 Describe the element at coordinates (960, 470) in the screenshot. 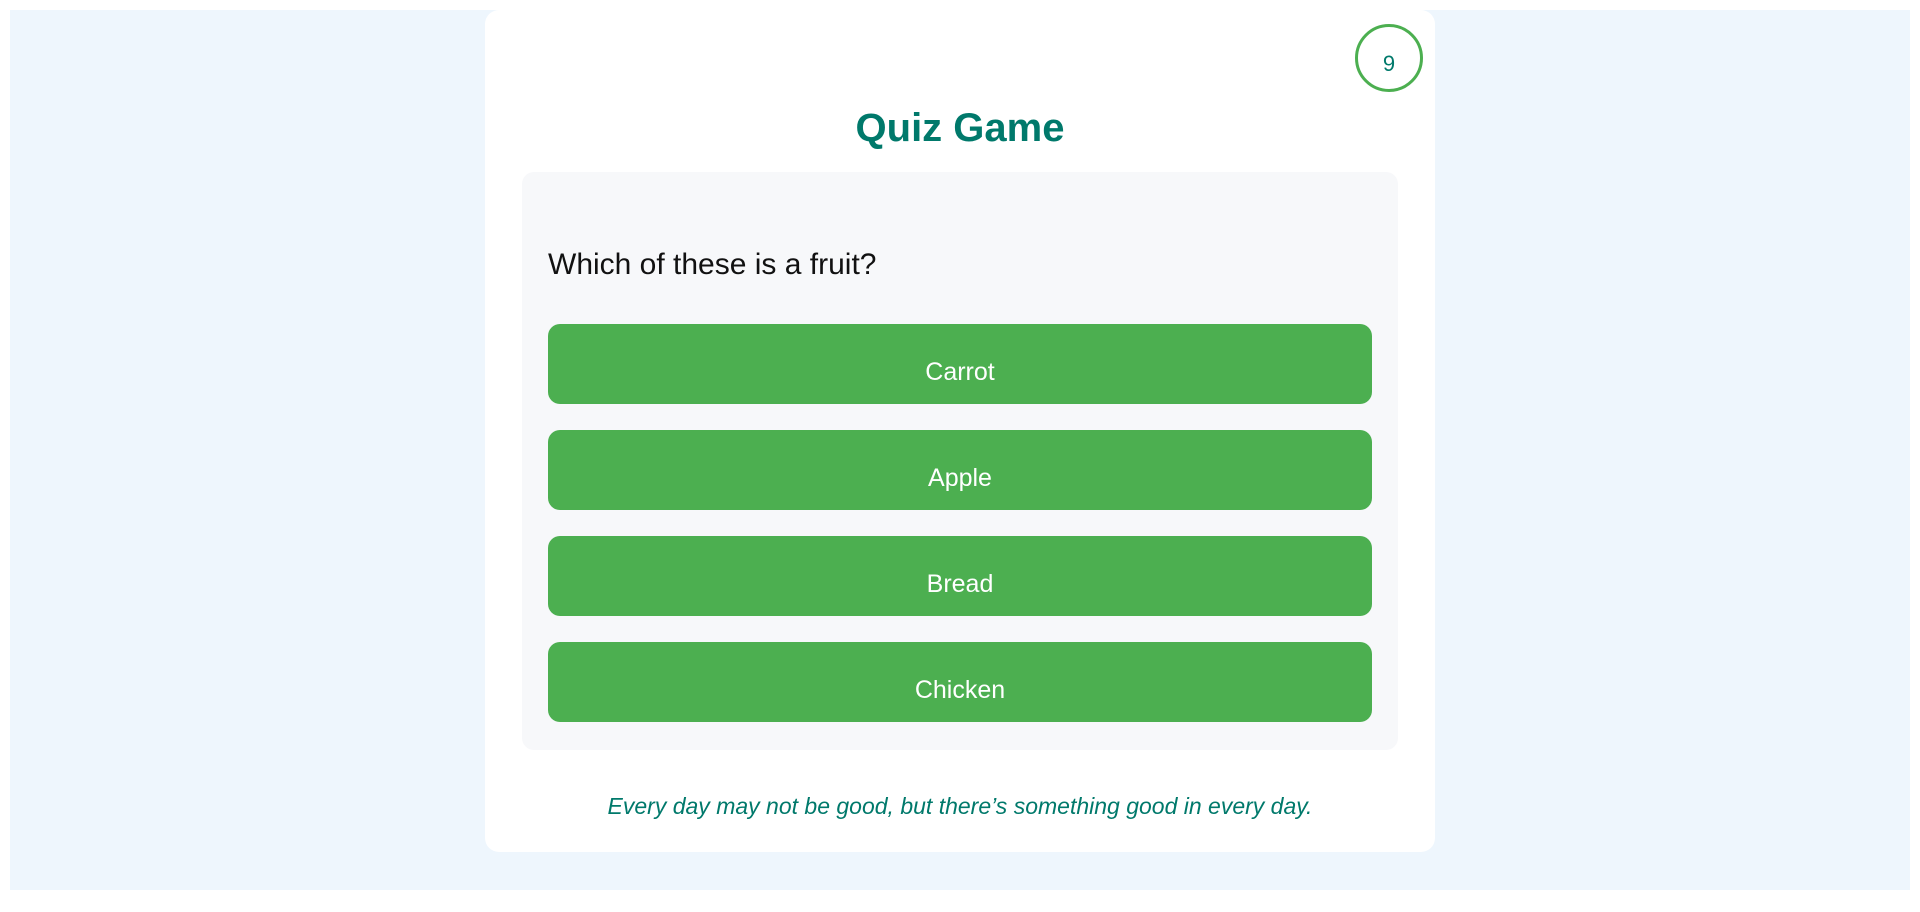

I see `answer-button-apple: Apple` at that location.